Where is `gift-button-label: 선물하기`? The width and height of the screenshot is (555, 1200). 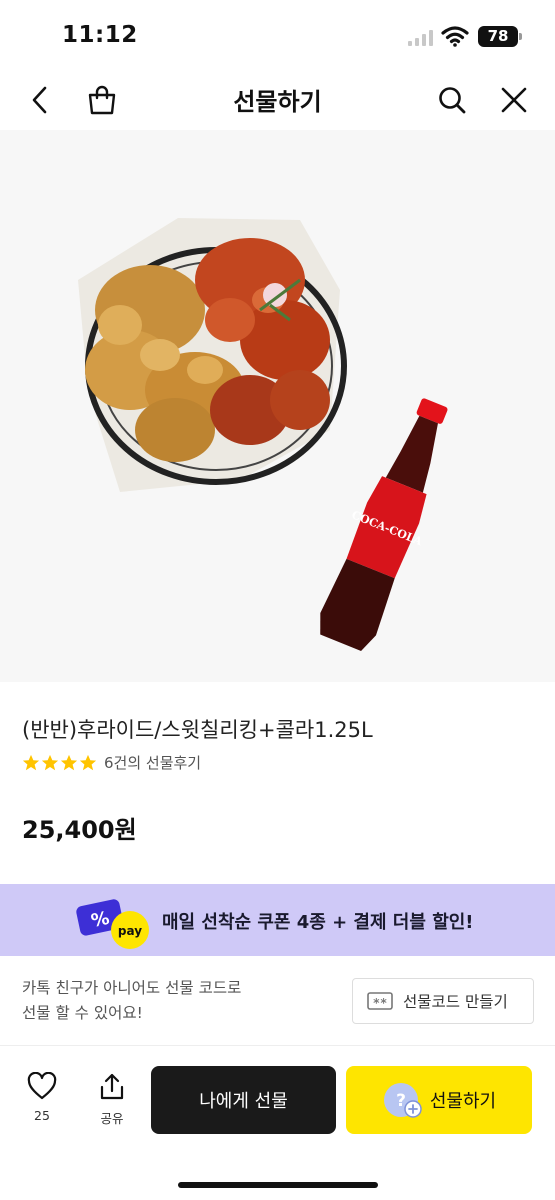 gift-button-label: 선물하기 is located at coordinates (463, 1101).